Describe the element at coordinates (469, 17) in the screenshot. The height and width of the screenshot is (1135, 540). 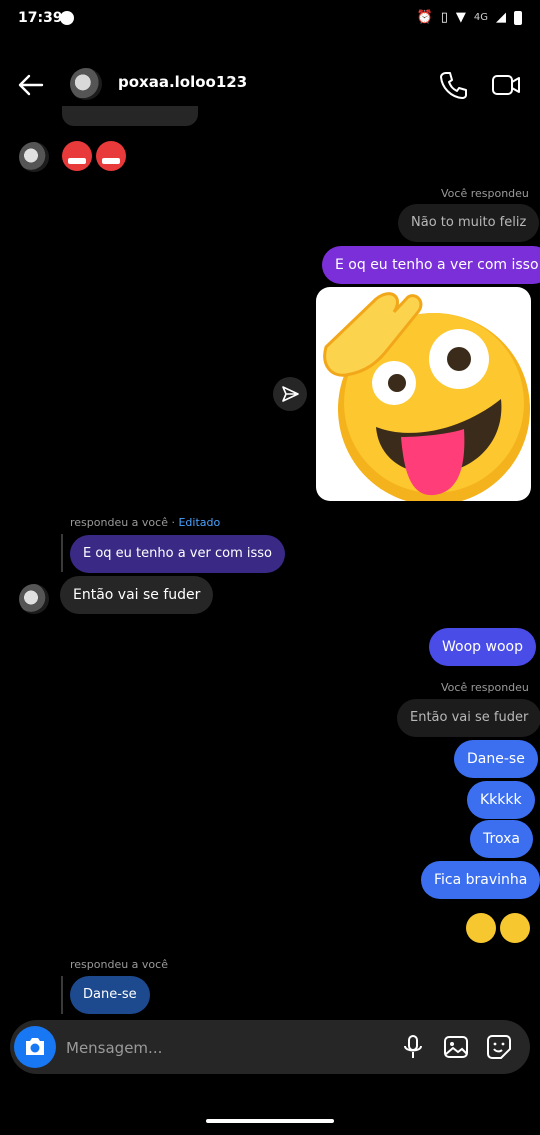
I see `status-icons: ⏰ ▯ ▼ 4G ◢` at that location.